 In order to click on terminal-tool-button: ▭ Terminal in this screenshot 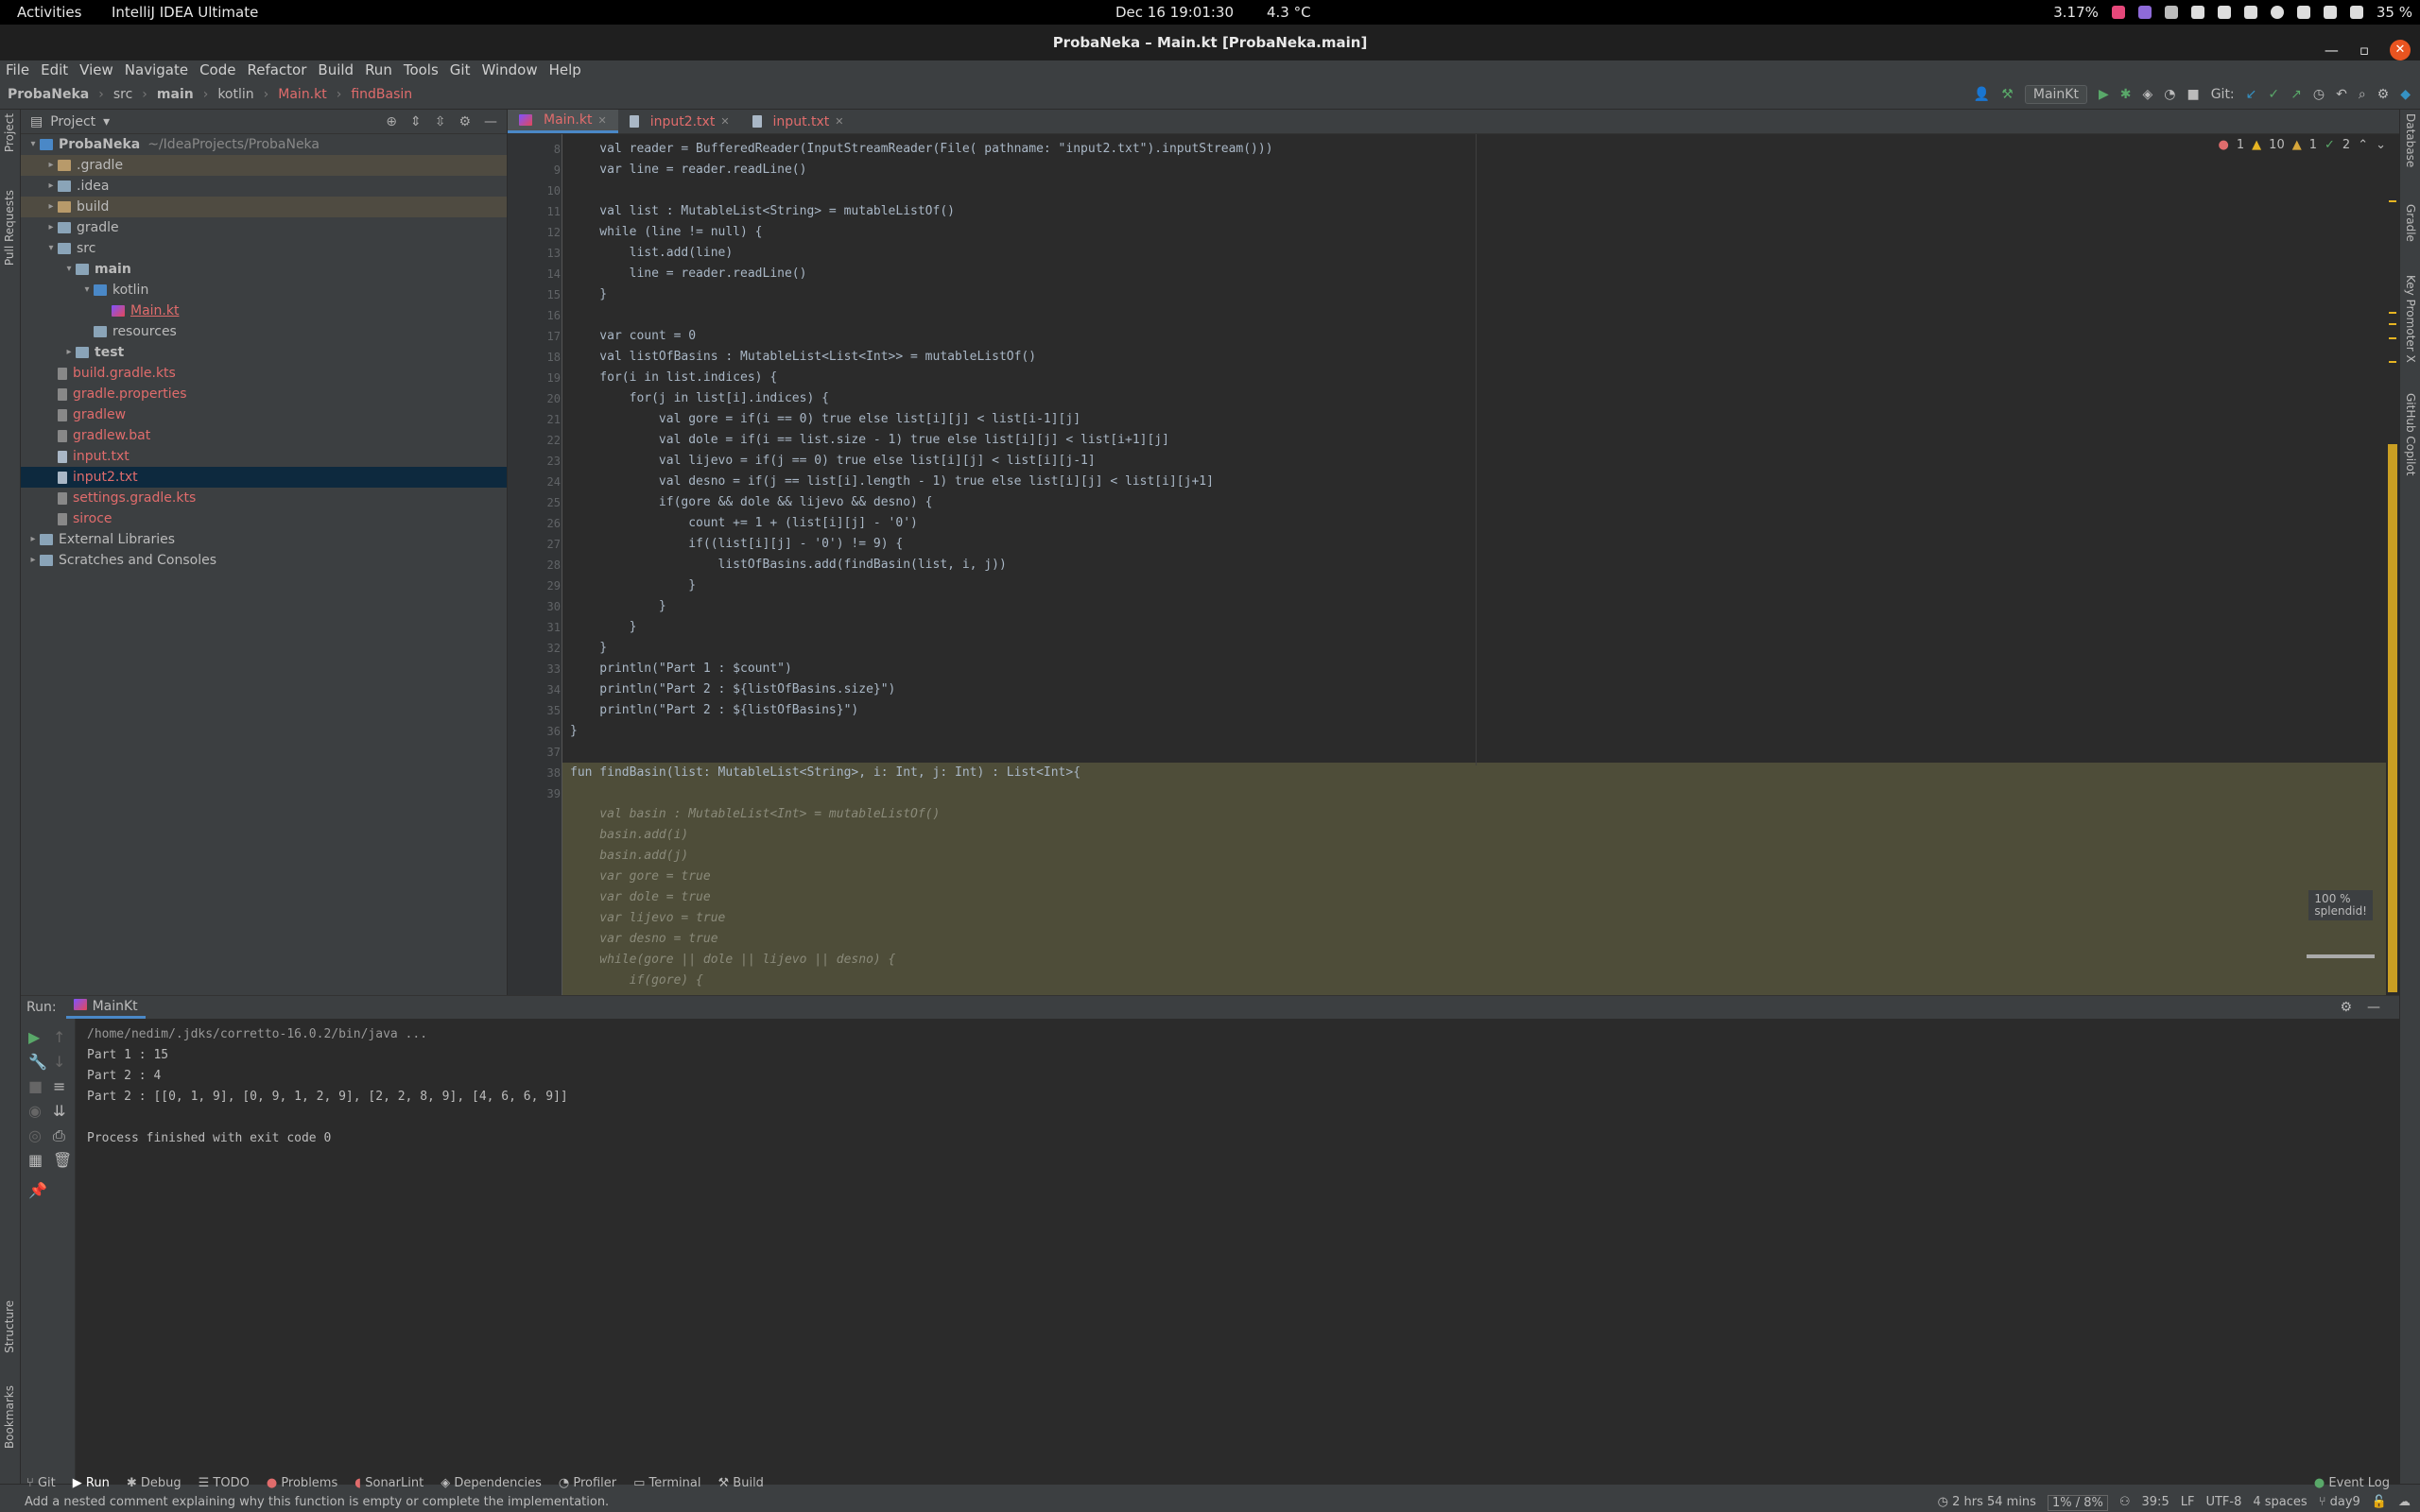, I will do `click(666, 1483)`.